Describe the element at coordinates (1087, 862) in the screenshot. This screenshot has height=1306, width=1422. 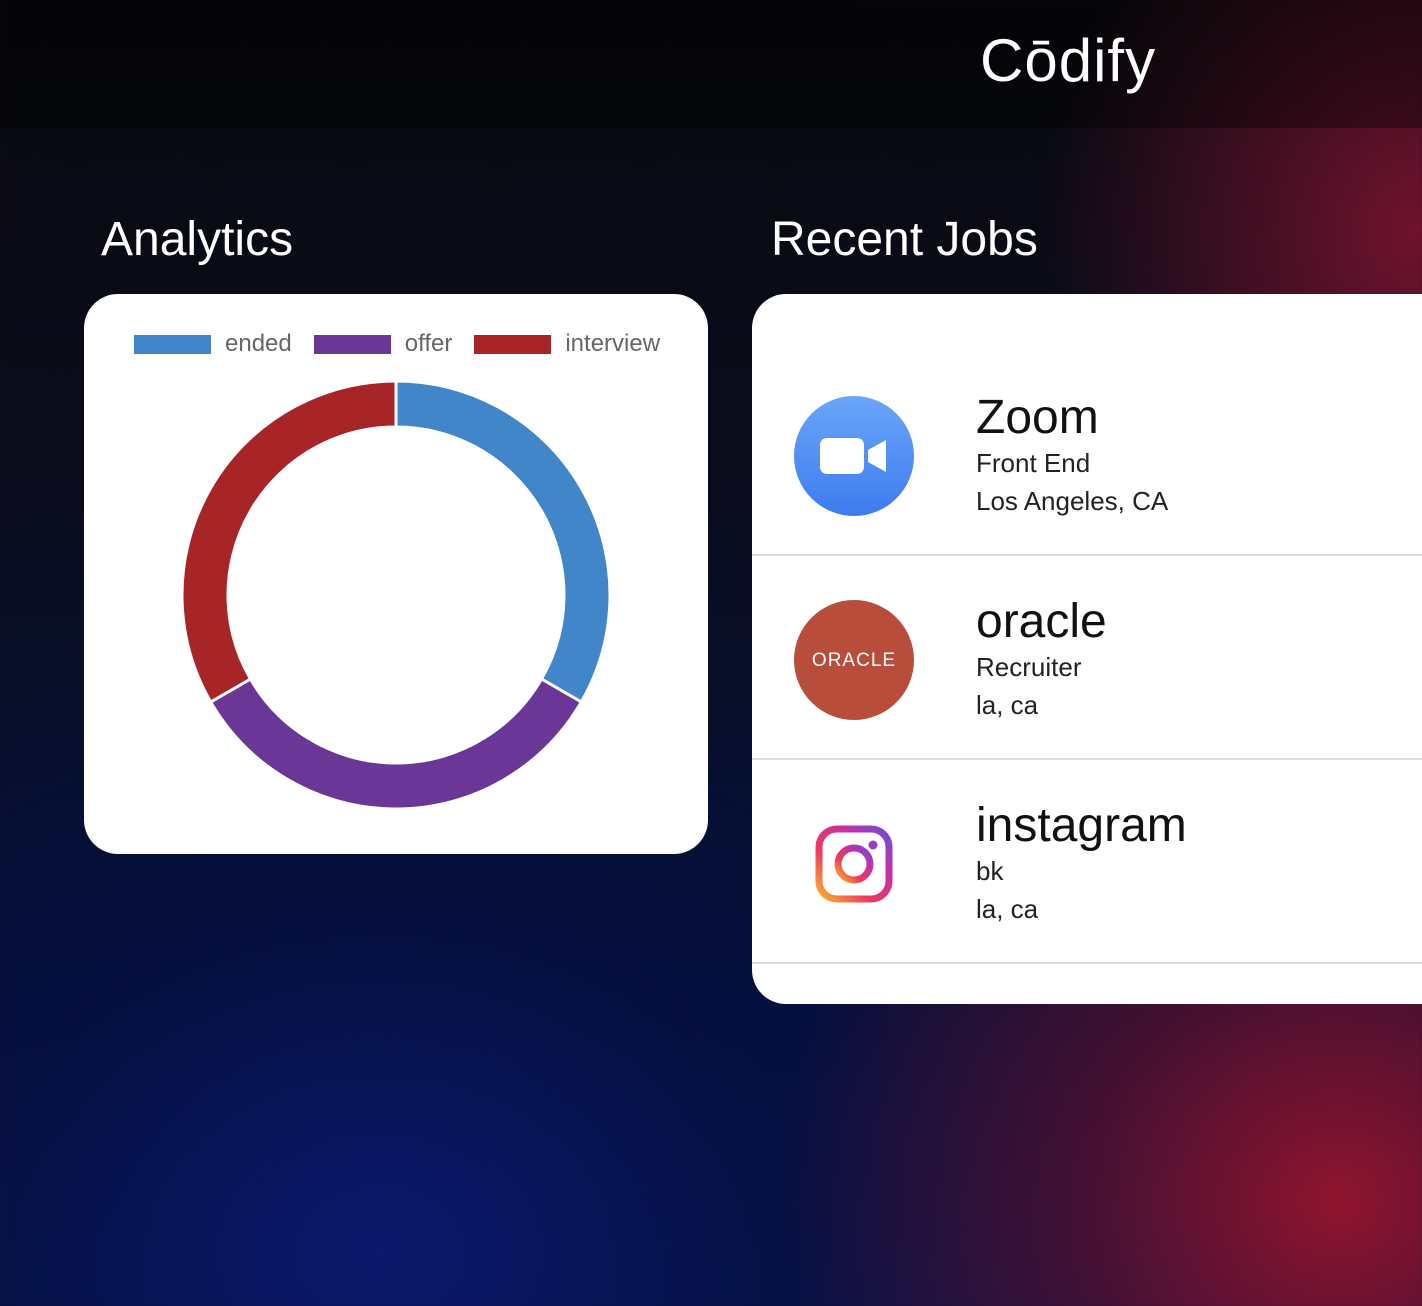
I see `job-row-instagram: instagram bk la, ca` at that location.